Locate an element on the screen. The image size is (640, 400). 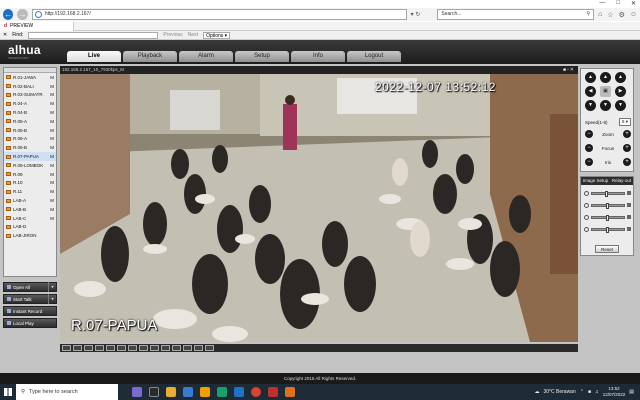
ptz-up-left-icon: ▲ is located at coordinates (590, 77).